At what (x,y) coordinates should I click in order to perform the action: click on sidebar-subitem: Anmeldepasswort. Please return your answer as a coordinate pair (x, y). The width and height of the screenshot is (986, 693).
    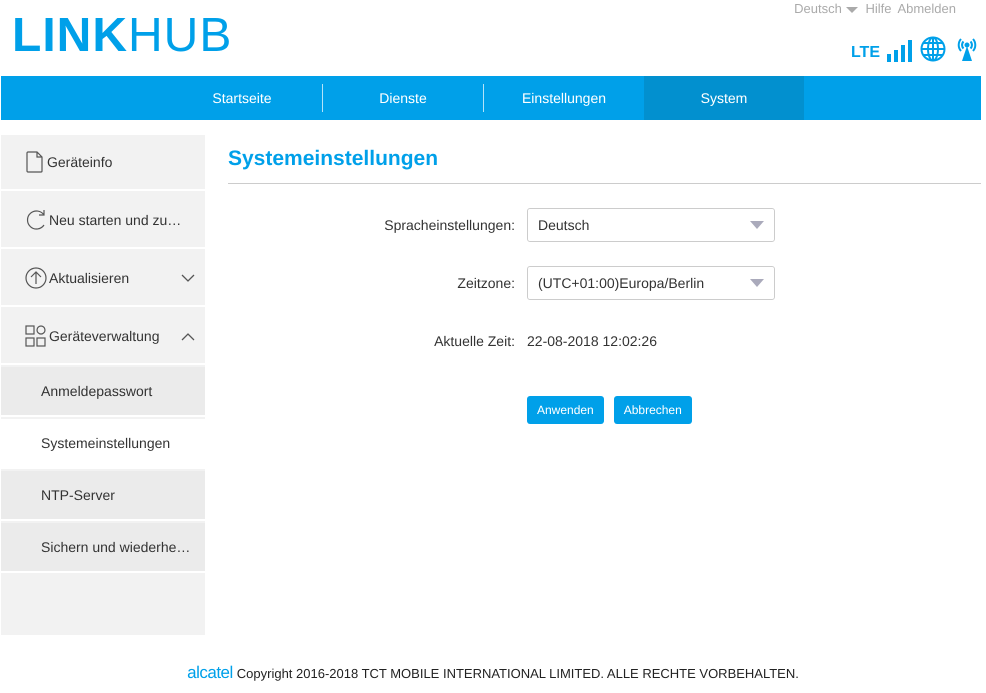
    Looking at the image, I should click on (103, 392).